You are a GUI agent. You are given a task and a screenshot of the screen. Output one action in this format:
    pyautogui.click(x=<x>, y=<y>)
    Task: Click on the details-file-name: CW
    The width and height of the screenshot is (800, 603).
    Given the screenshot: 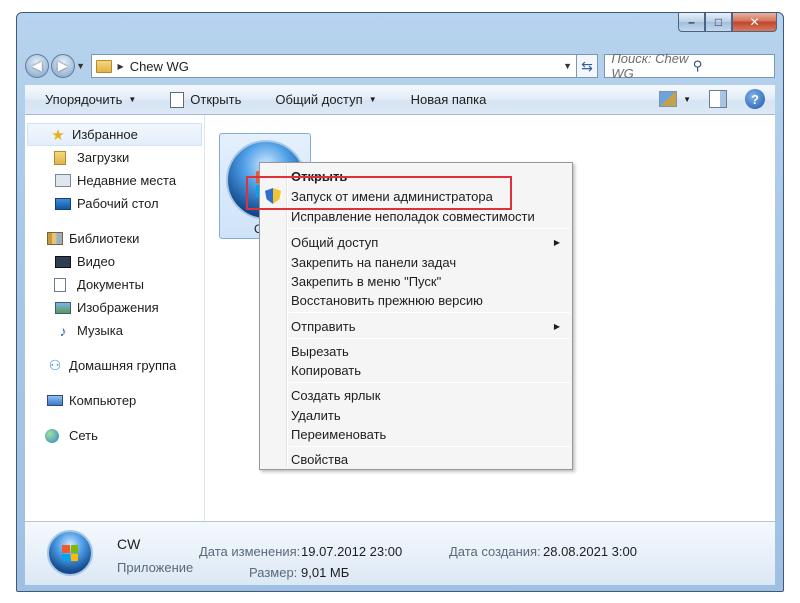 What is the action you would take?
    pyautogui.click(x=129, y=544)
    